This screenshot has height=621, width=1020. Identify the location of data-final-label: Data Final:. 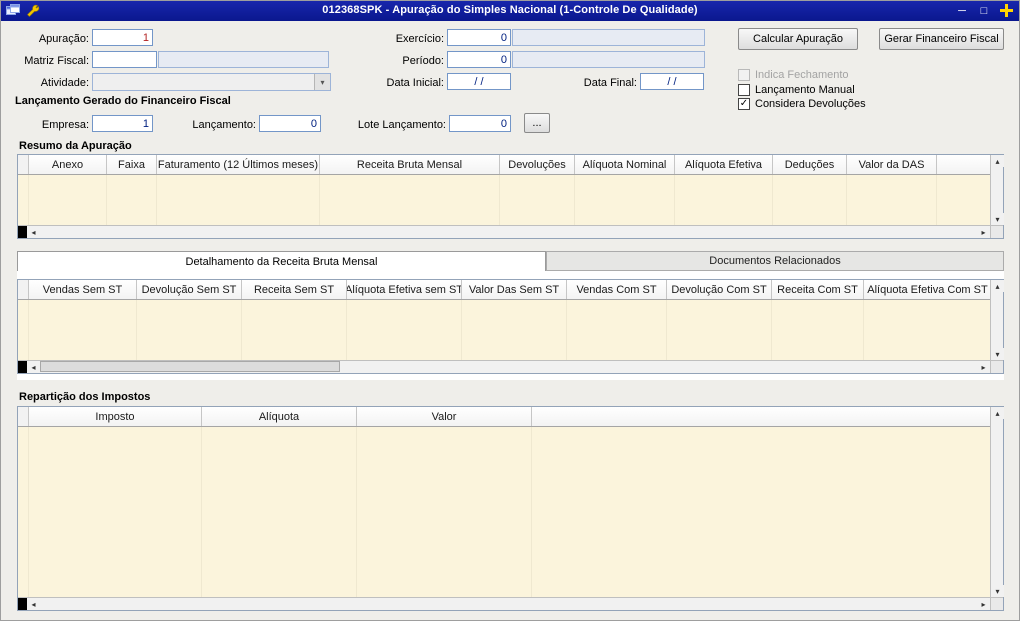
(610, 83).